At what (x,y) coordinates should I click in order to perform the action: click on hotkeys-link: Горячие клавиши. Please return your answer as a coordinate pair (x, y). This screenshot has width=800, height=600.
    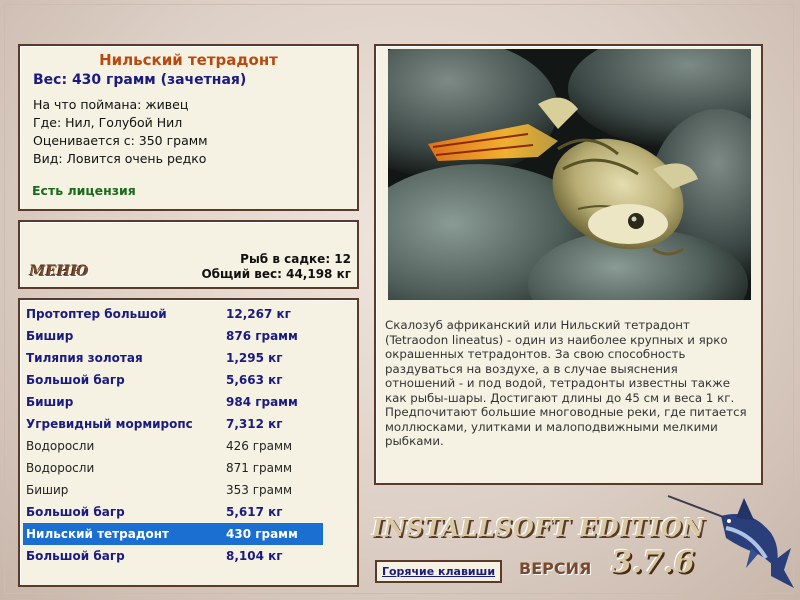
    Looking at the image, I should click on (438, 571).